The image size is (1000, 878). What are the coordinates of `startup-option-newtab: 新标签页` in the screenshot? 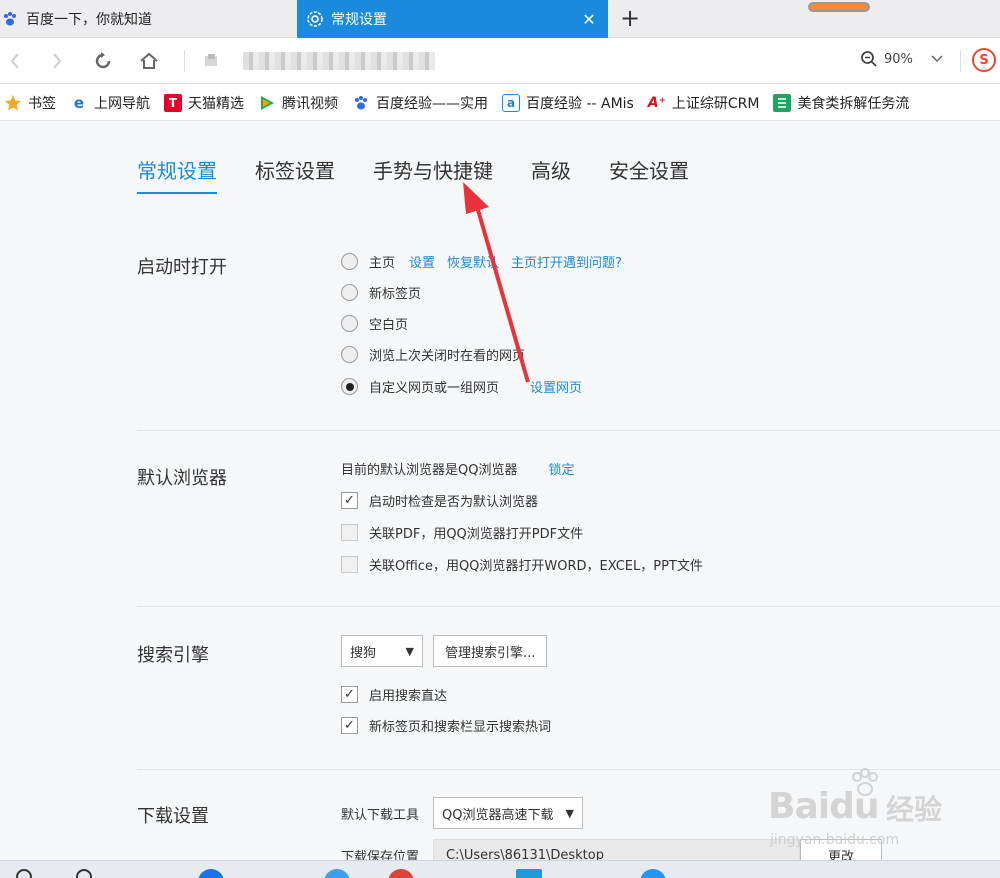 It's located at (381, 292).